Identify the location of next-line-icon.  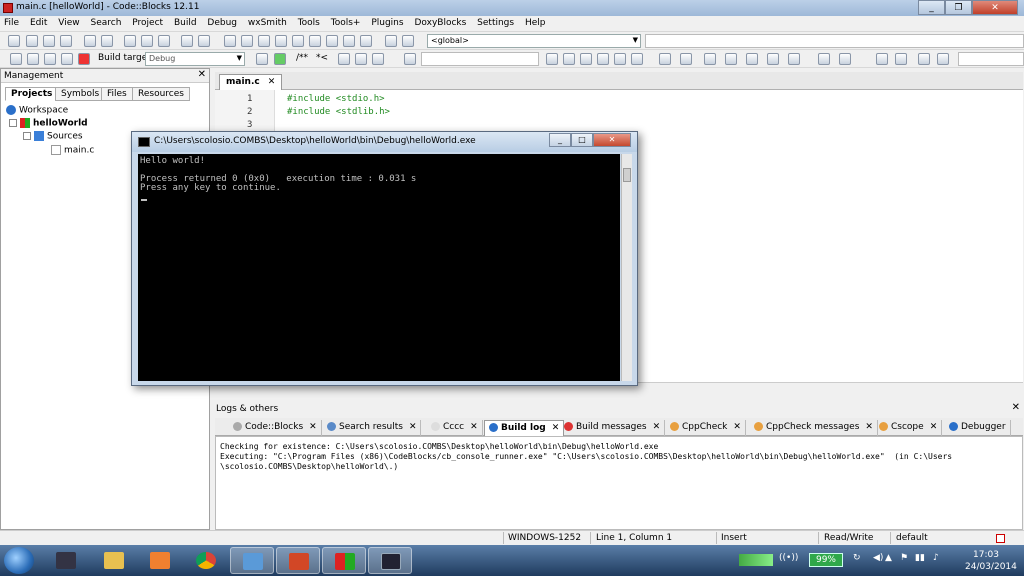
(264, 41).